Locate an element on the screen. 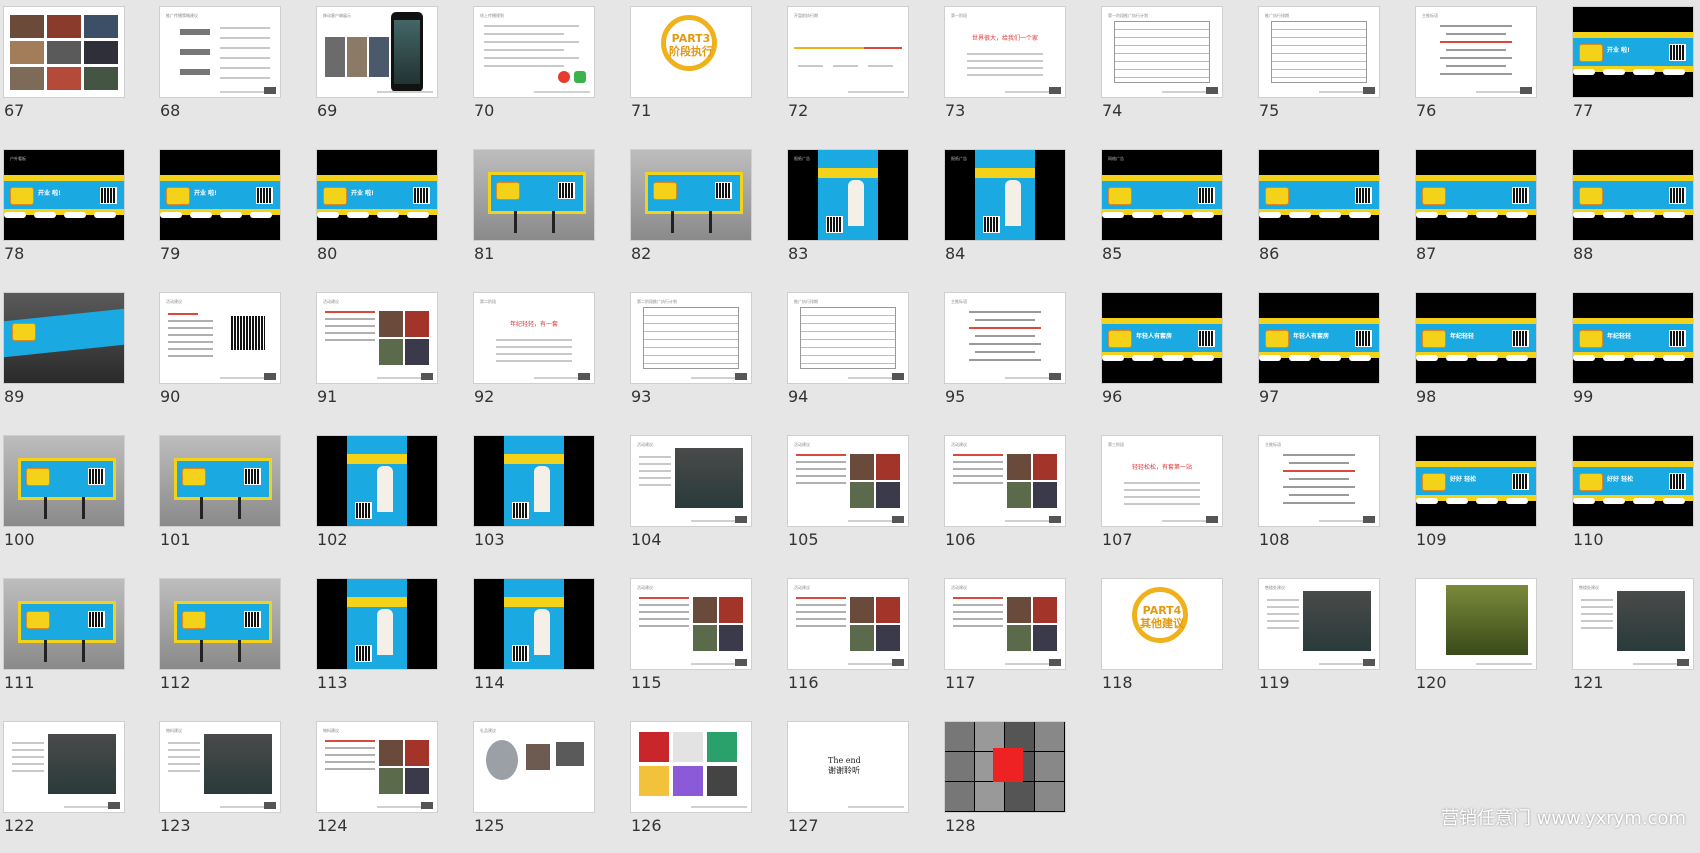  slide-thumbnail: 活动建议 90 is located at coordinates (218, 355).